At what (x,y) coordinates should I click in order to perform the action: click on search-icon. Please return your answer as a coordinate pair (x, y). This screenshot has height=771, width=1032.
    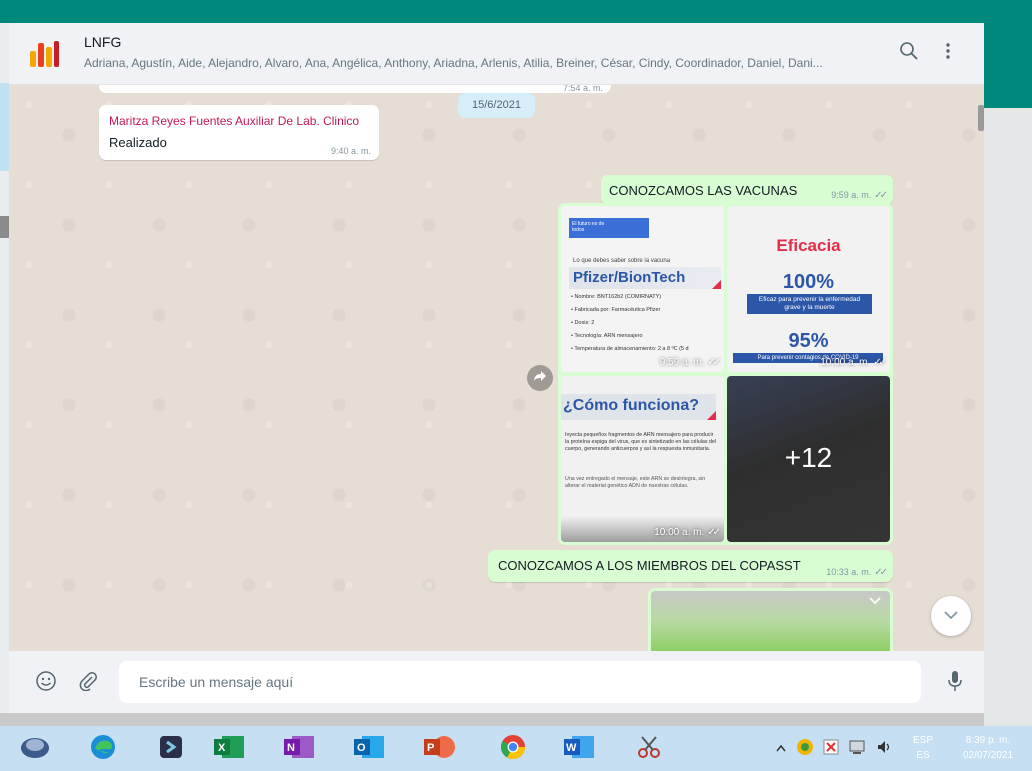
    Looking at the image, I should click on (909, 53).